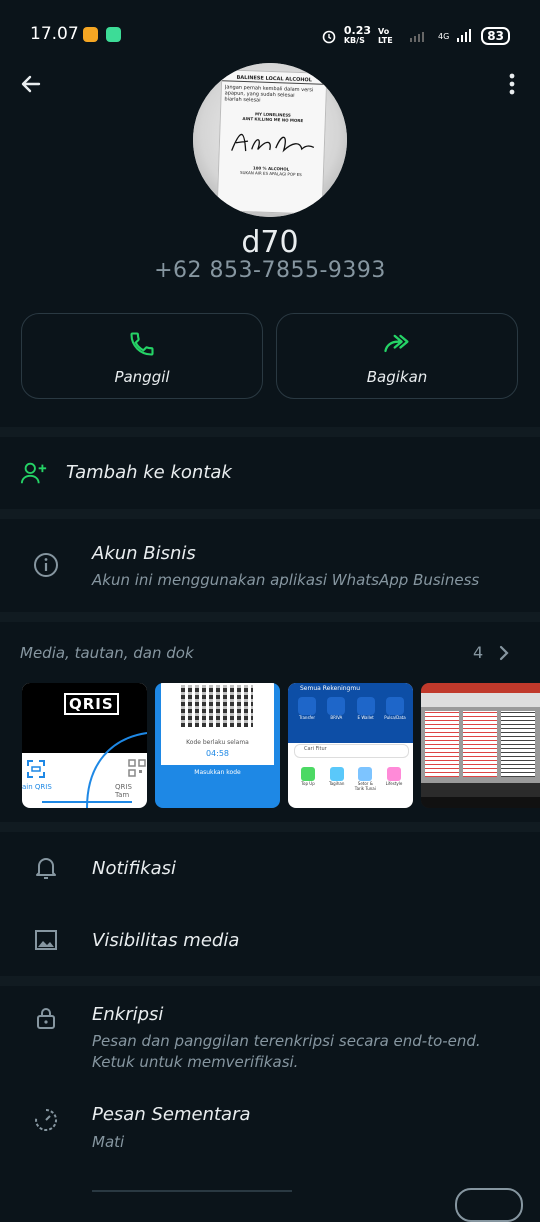  I want to click on signal-icon, so click(417, 37).